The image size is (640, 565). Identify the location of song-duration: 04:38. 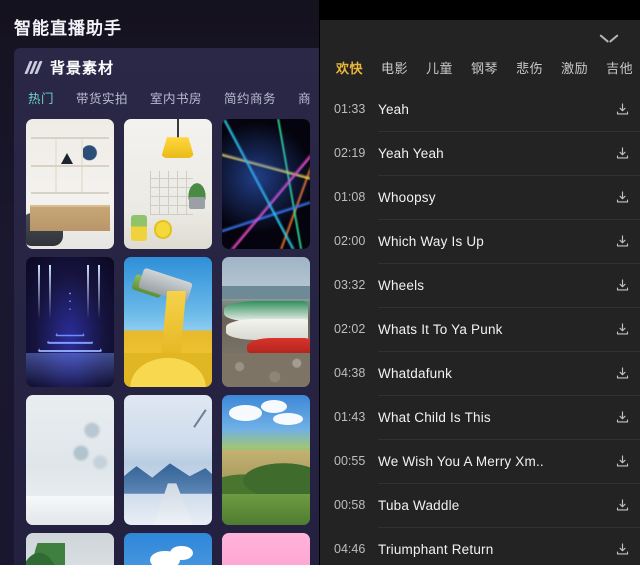
(350, 373).